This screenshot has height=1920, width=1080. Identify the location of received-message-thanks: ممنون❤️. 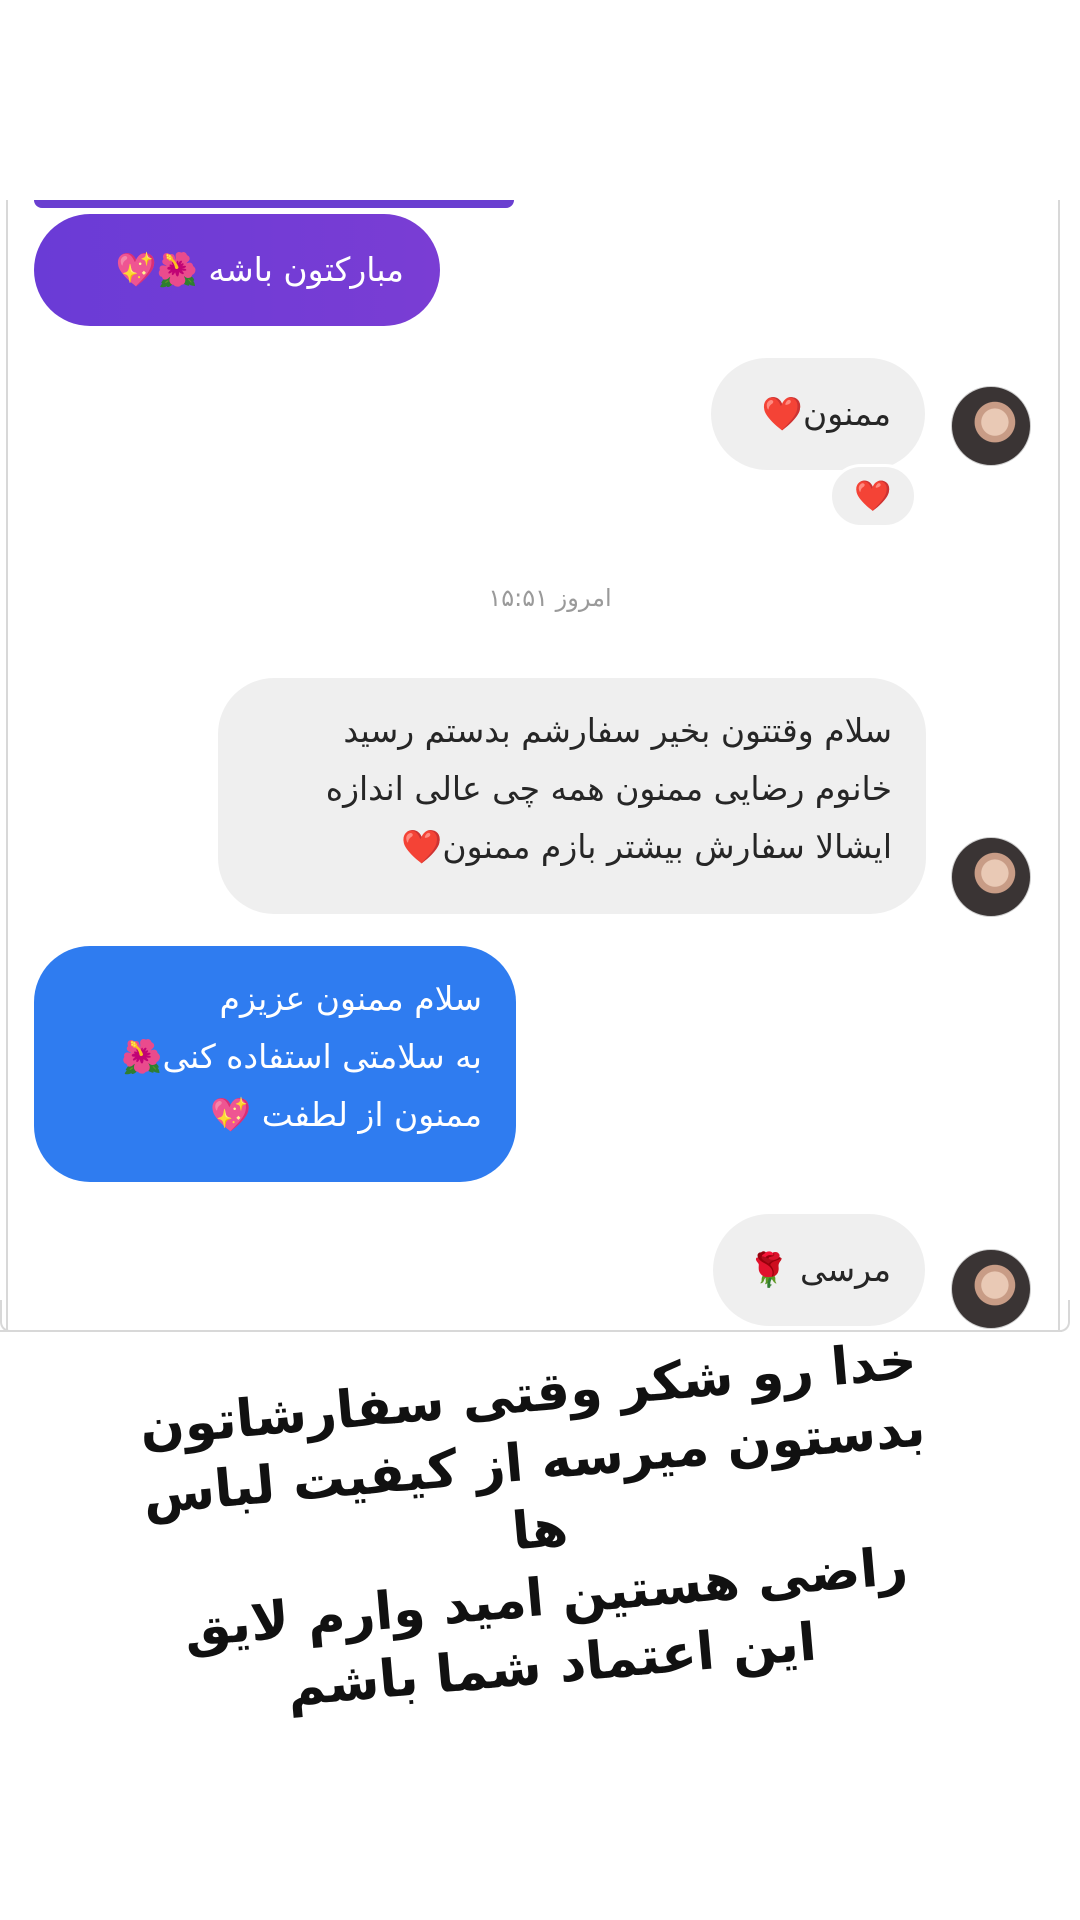
(818, 414).